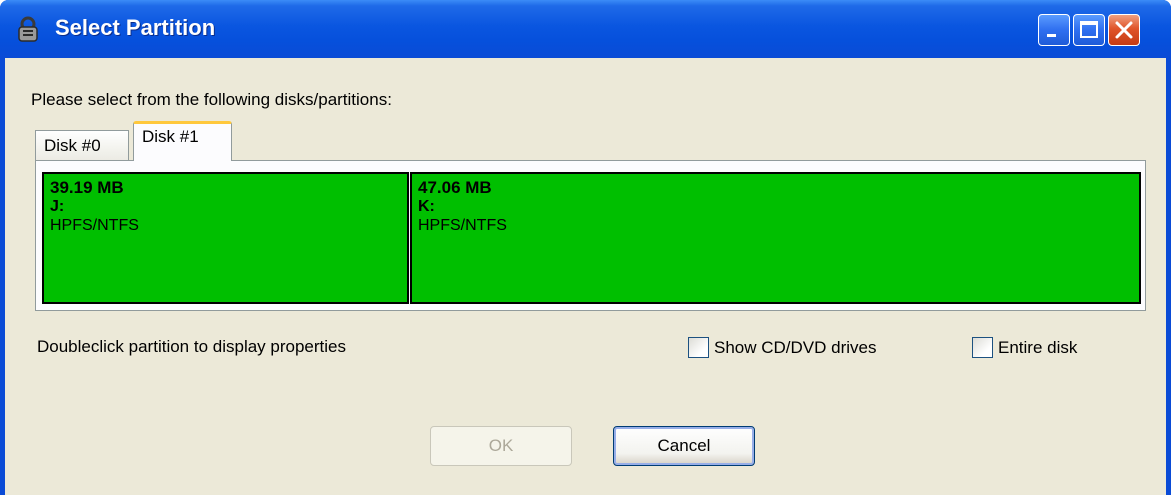  What do you see at coordinates (82, 145) in the screenshot?
I see `tab-disk-0: Disk #0` at bounding box center [82, 145].